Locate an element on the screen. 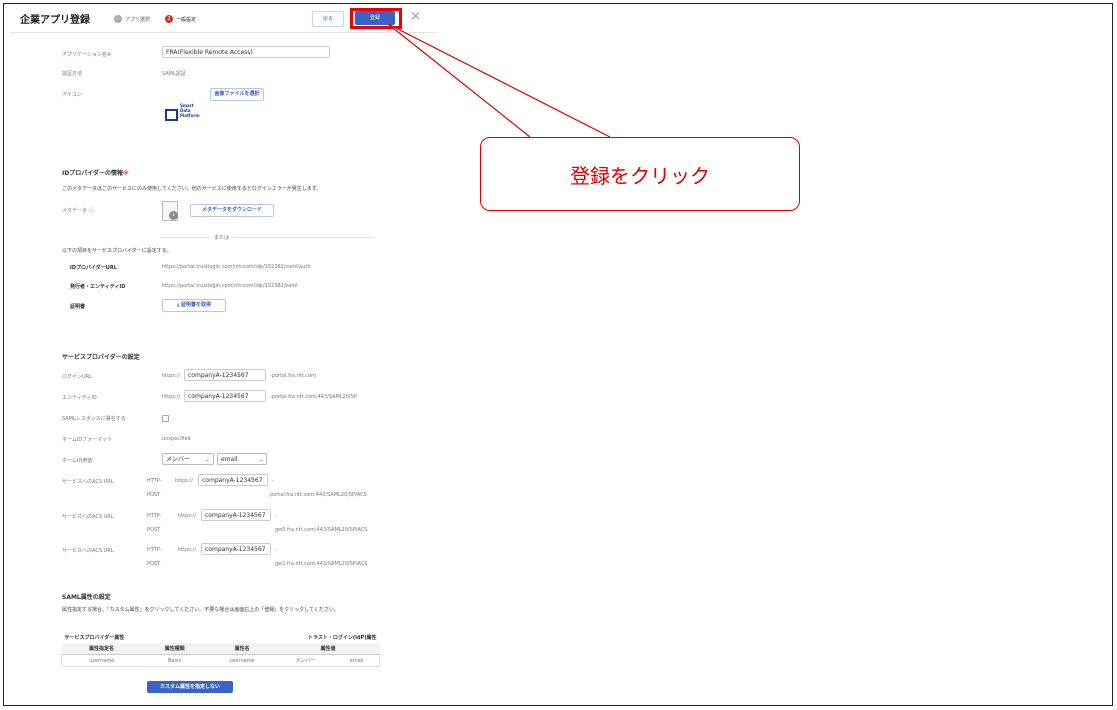 Image resolution: width=1117 pixels, height=710 pixels. callout-pointer is located at coordinates (499, 80).